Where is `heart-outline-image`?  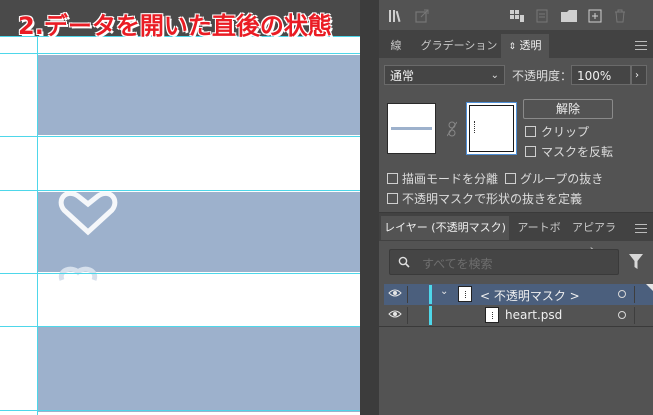
heart-outline-image is located at coordinates (88, 214).